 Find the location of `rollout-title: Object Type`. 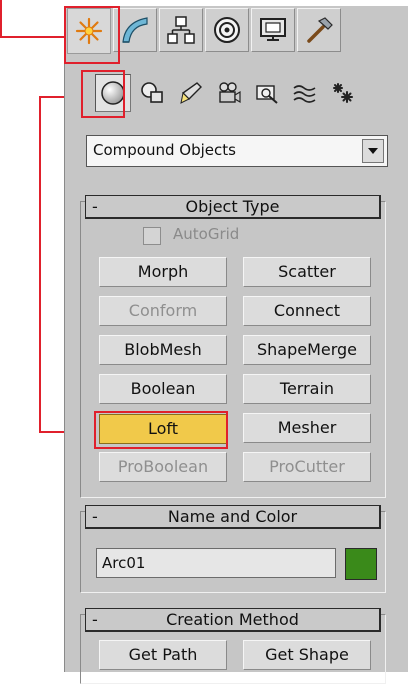

rollout-title: Object Type is located at coordinates (232, 206).